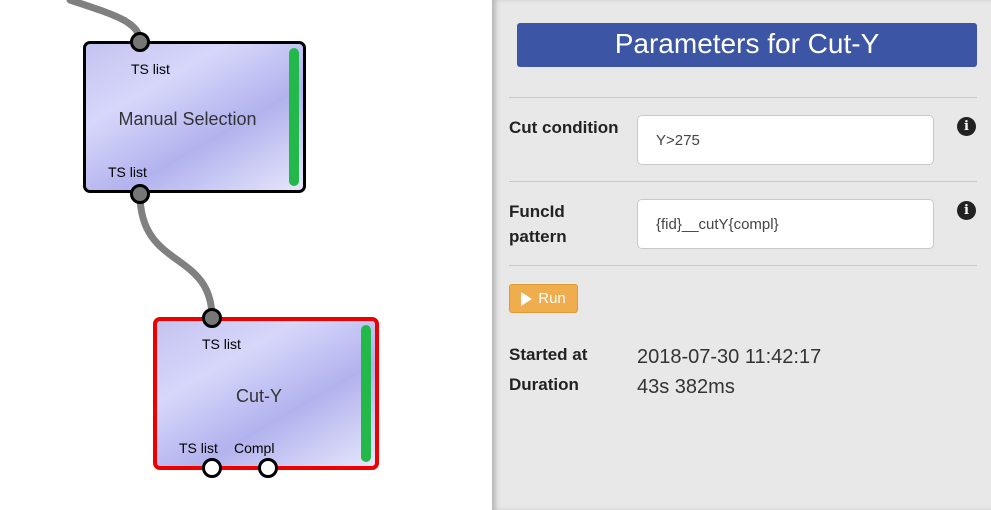 This screenshot has height=510, width=991. I want to click on started-at-value: 2018-07-30 11:42:17, so click(729, 357).